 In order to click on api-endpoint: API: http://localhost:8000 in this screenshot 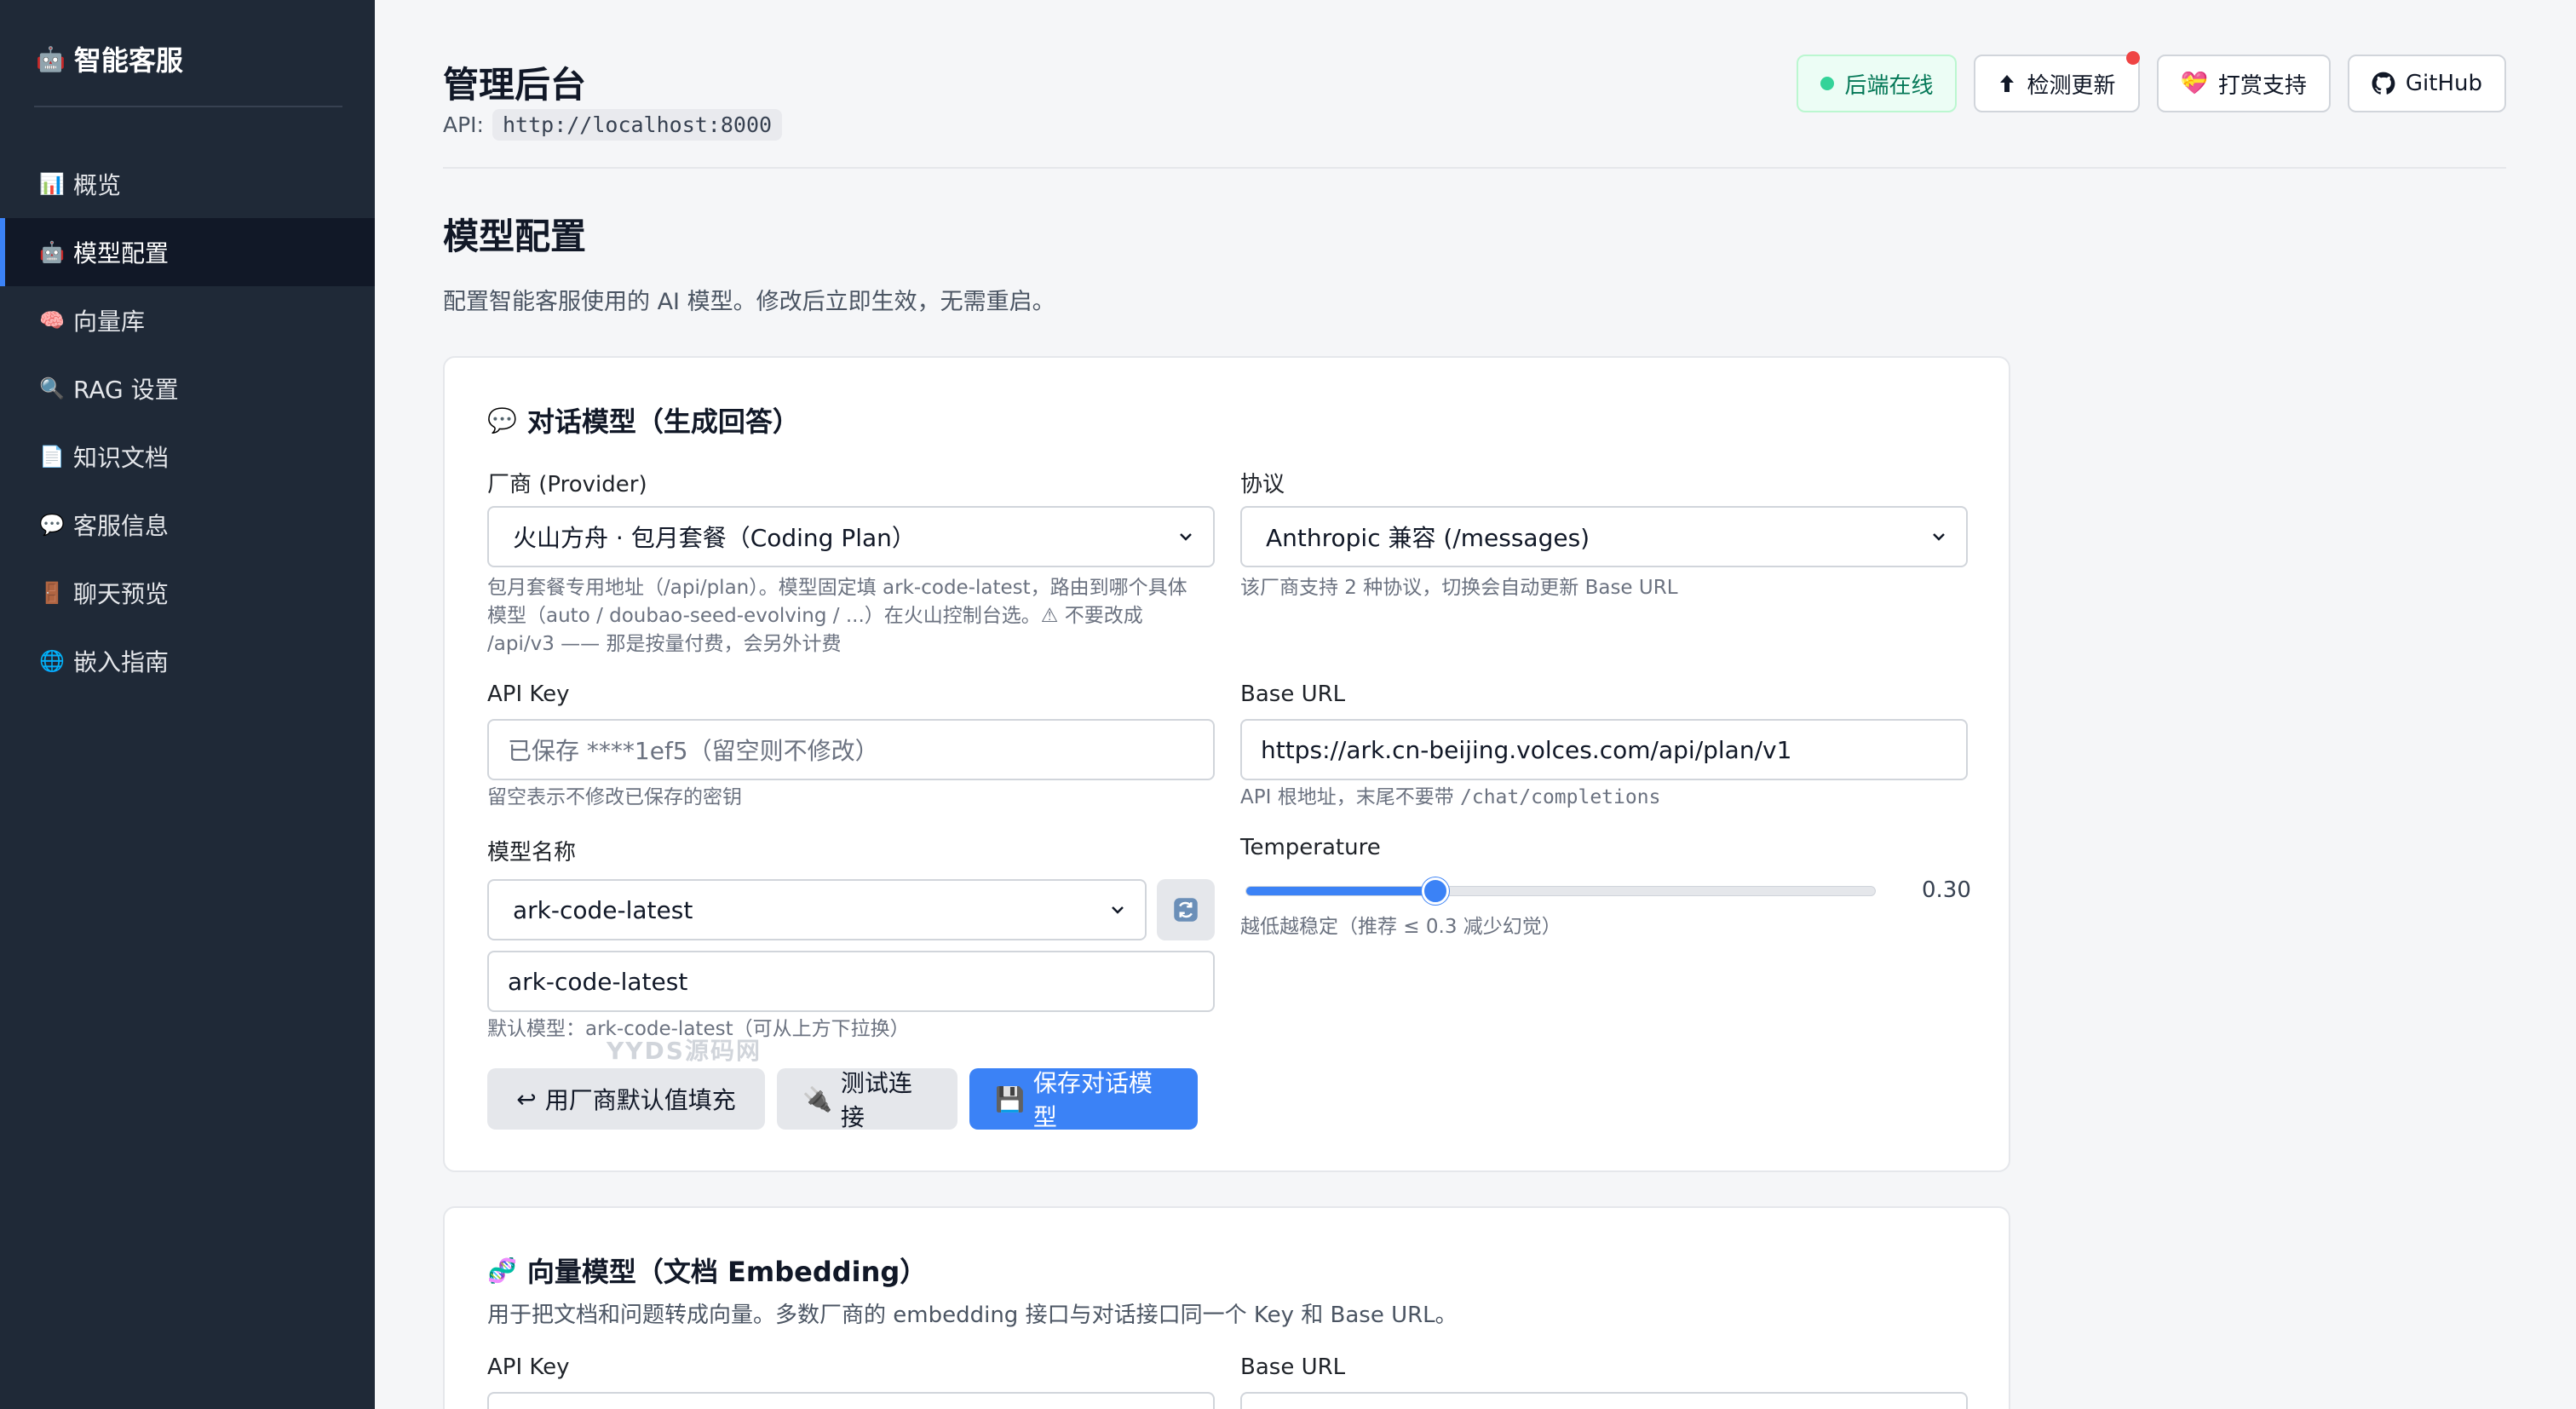, I will do `click(613, 125)`.